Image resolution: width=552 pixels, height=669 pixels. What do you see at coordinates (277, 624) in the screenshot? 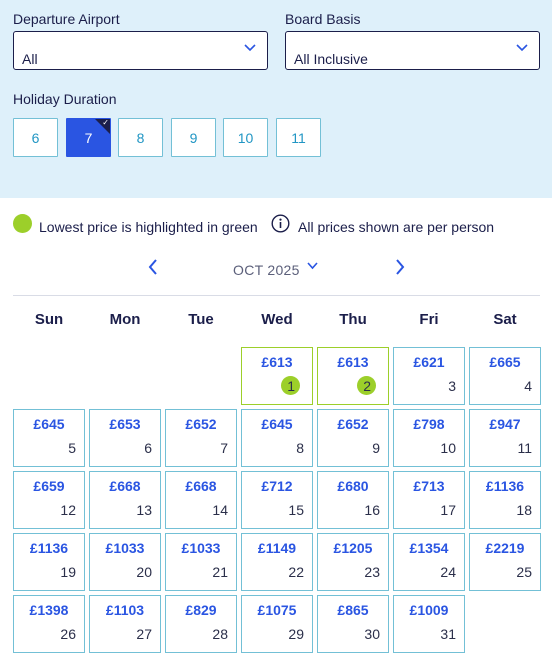
I see `calendar-day-cell: £1075 29` at bounding box center [277, 624].